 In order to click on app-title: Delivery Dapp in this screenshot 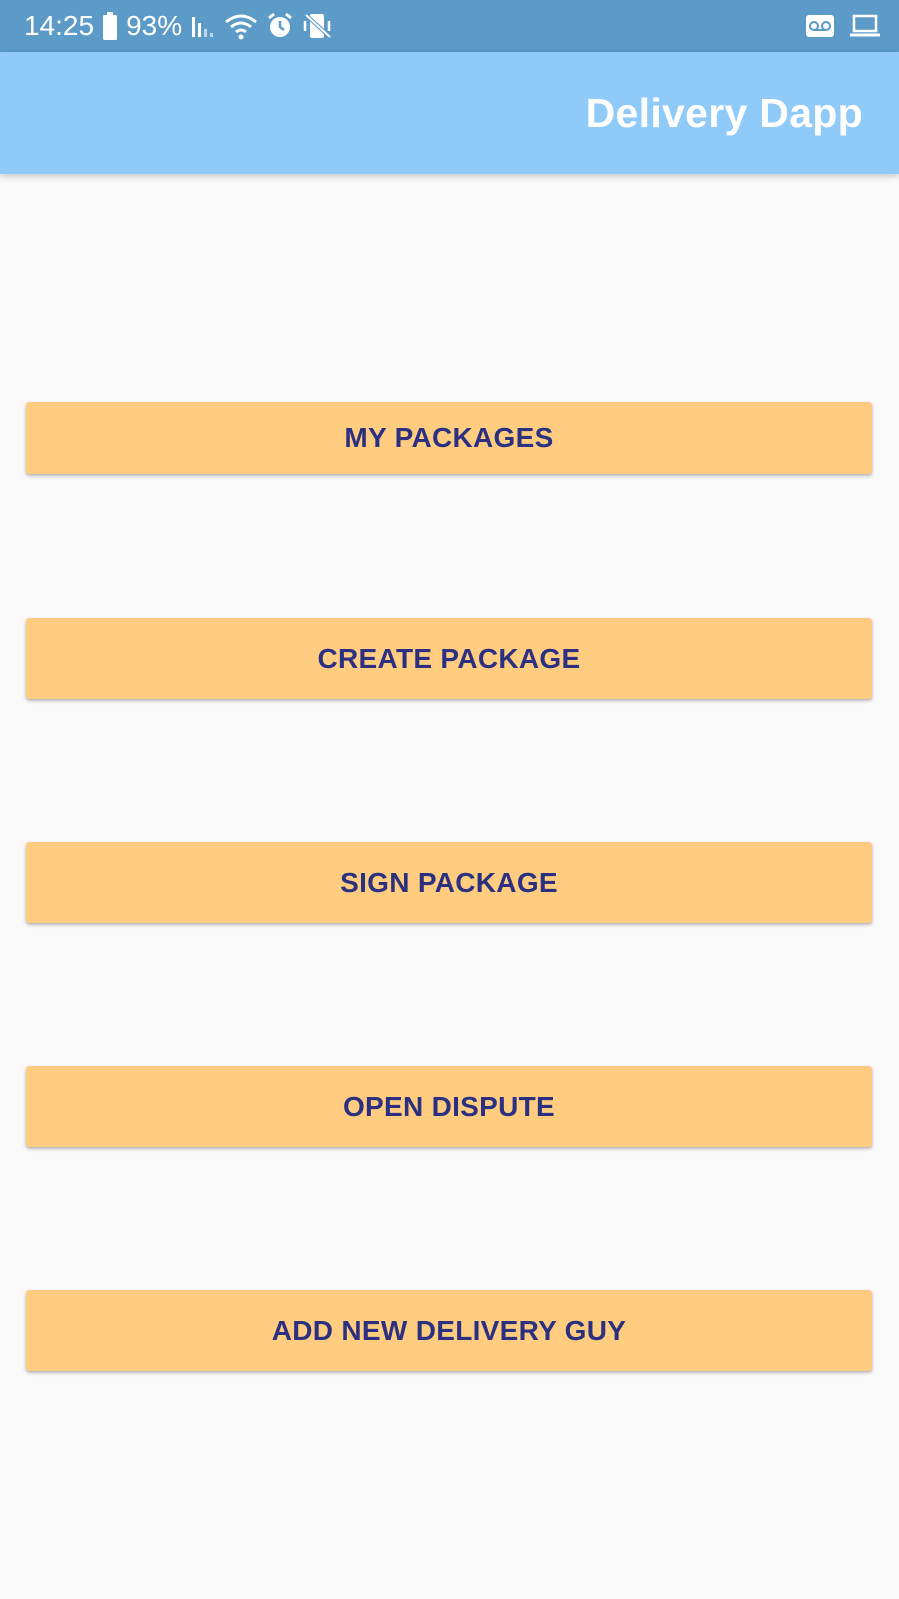, I will do `click(724, 112)`.